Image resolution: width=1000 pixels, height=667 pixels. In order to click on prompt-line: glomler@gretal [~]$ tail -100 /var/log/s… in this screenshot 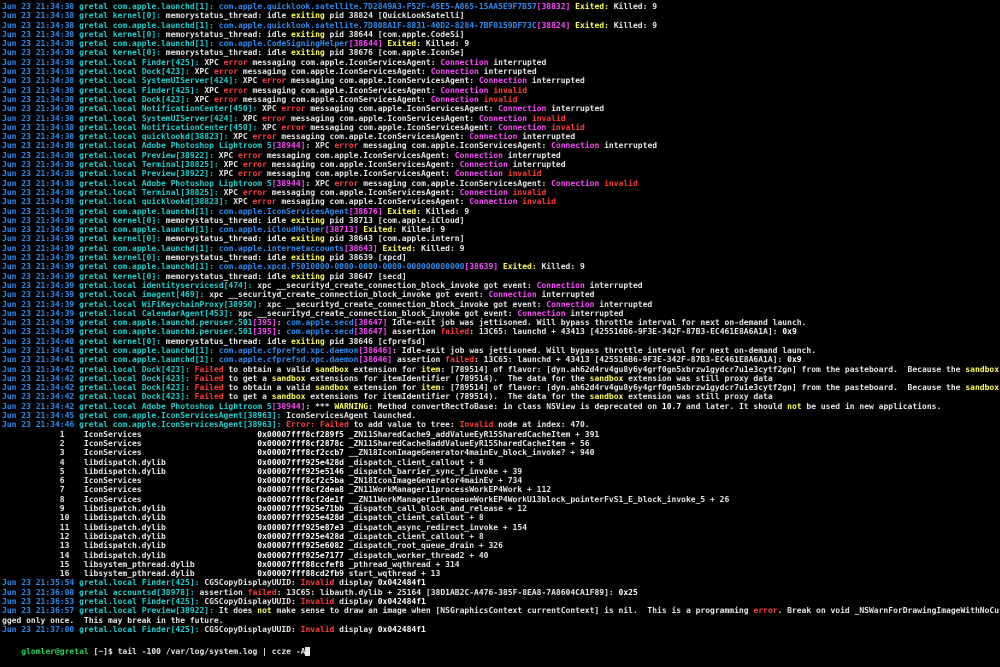, I will do `click(500, 645)`.